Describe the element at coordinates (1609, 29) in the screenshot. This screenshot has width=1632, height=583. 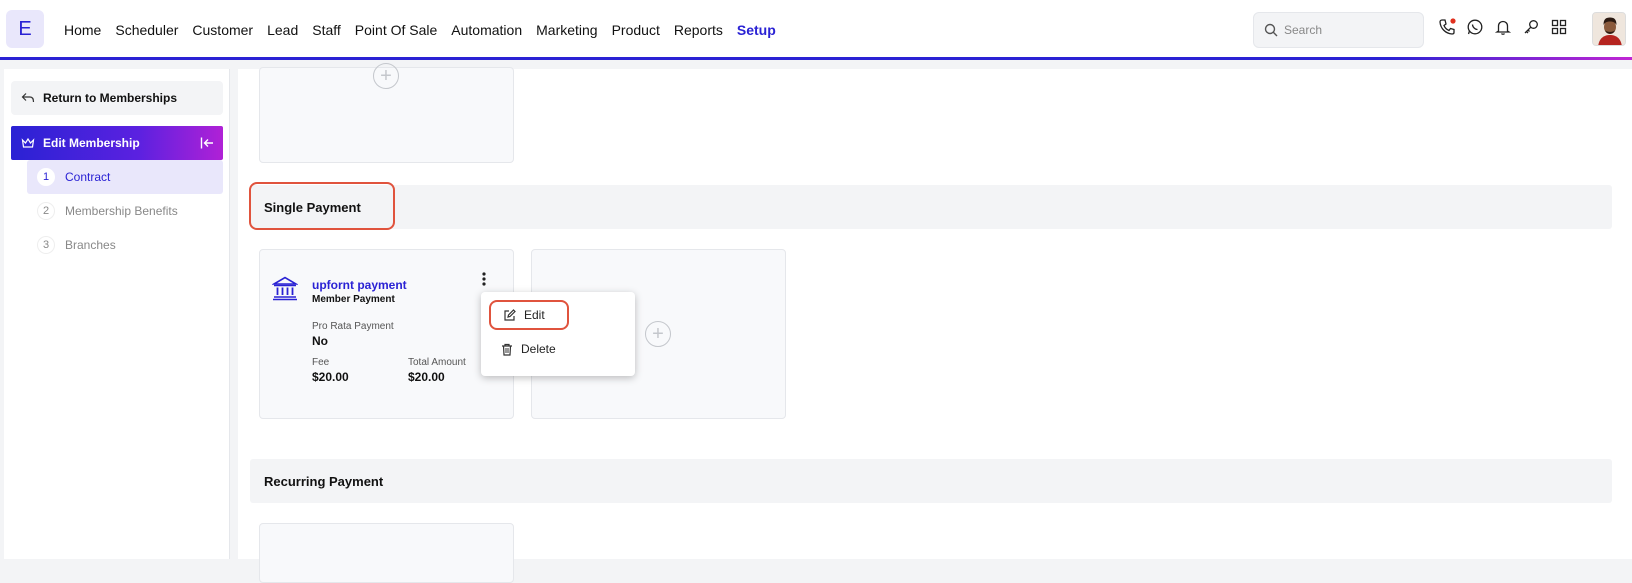
I see `user-avatar` at that location.